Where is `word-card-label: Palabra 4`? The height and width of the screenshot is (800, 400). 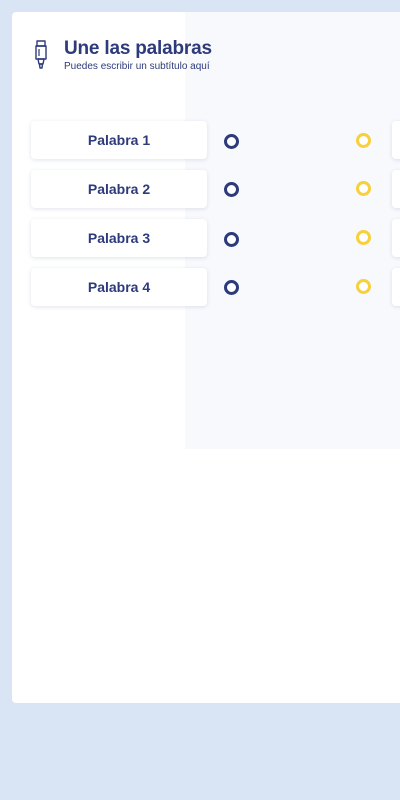
word-card-label: Palabra 4 is located at coordinates (119, 287).